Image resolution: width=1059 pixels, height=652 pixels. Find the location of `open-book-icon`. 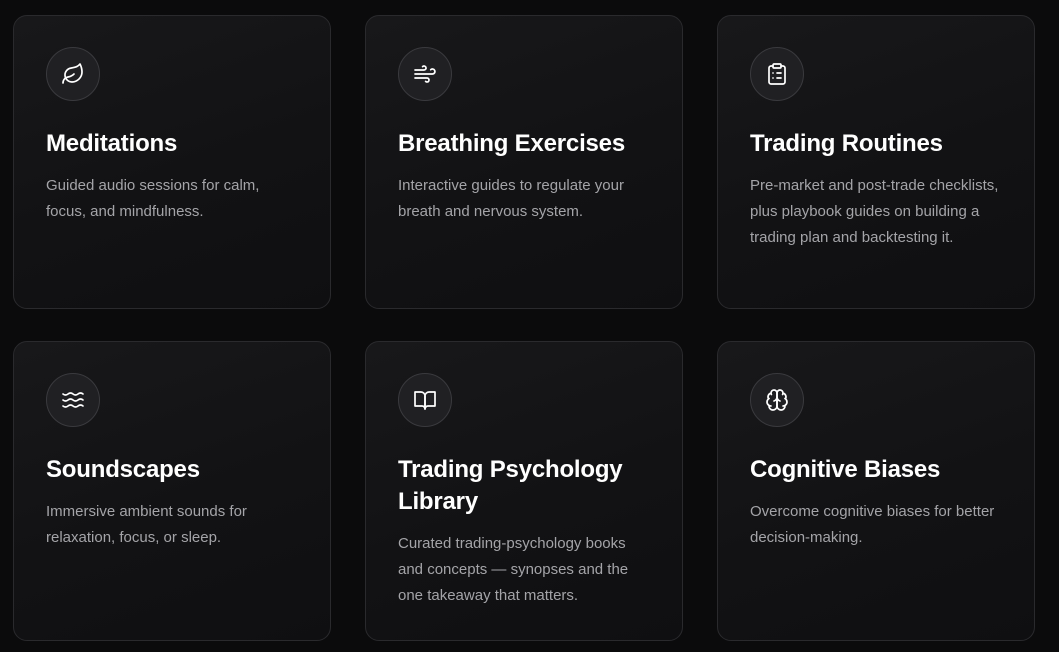

open-book-icon is located at coordinates (425, 400).